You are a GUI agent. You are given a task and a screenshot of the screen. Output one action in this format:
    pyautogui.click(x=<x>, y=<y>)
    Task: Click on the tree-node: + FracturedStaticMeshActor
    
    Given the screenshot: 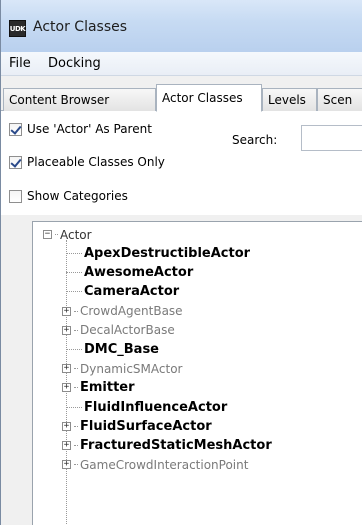 What is the action you would take?
    pyautogui.click(x=167, y=445)
    